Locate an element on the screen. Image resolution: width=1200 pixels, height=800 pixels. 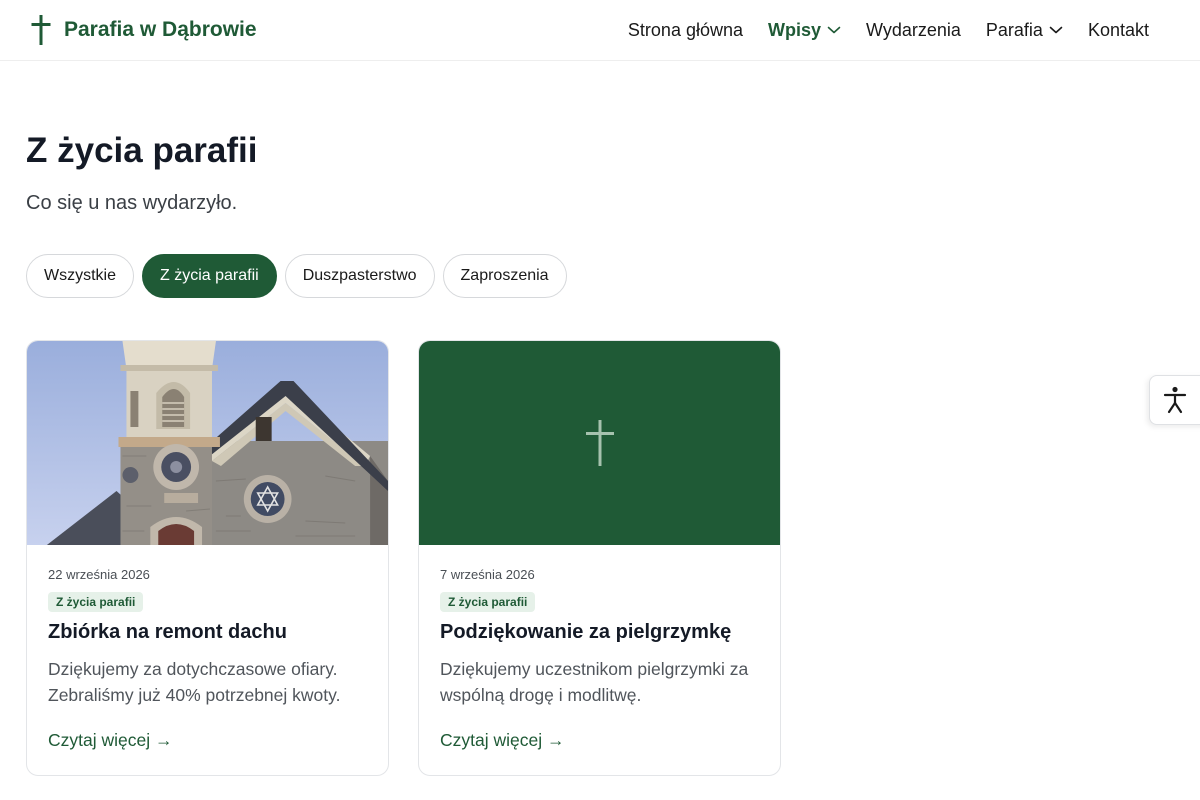
accessibility-icon is located at coordinates (1175, 400).